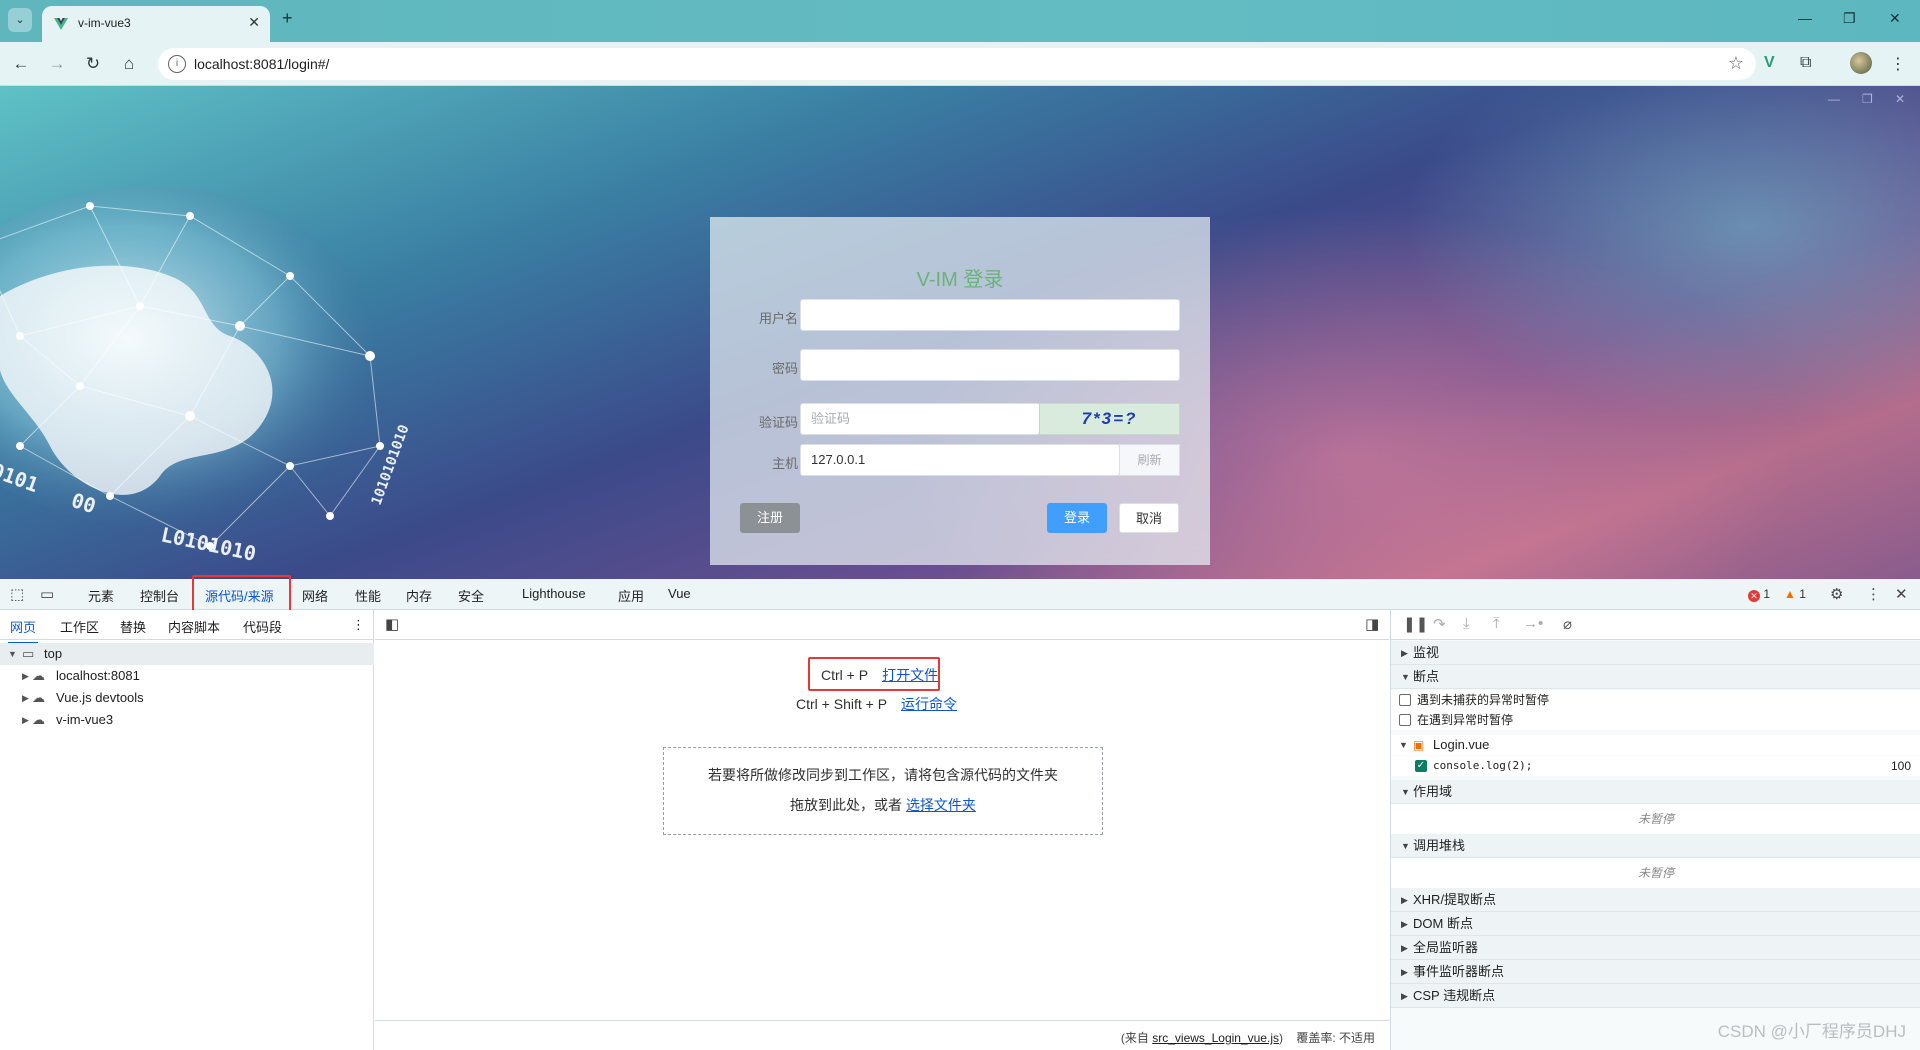  What do you see at coordinates (177, 64) in the screenshot?
I see `site-info-icon: i` at bounding box center [177, 64].